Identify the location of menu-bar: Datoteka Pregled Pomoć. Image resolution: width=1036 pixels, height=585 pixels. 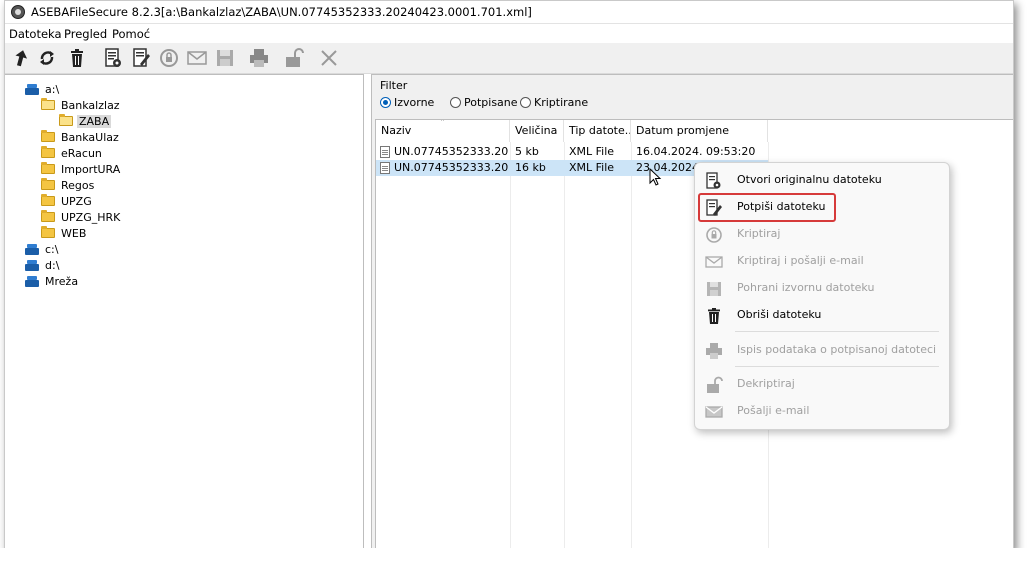
(509, 34).